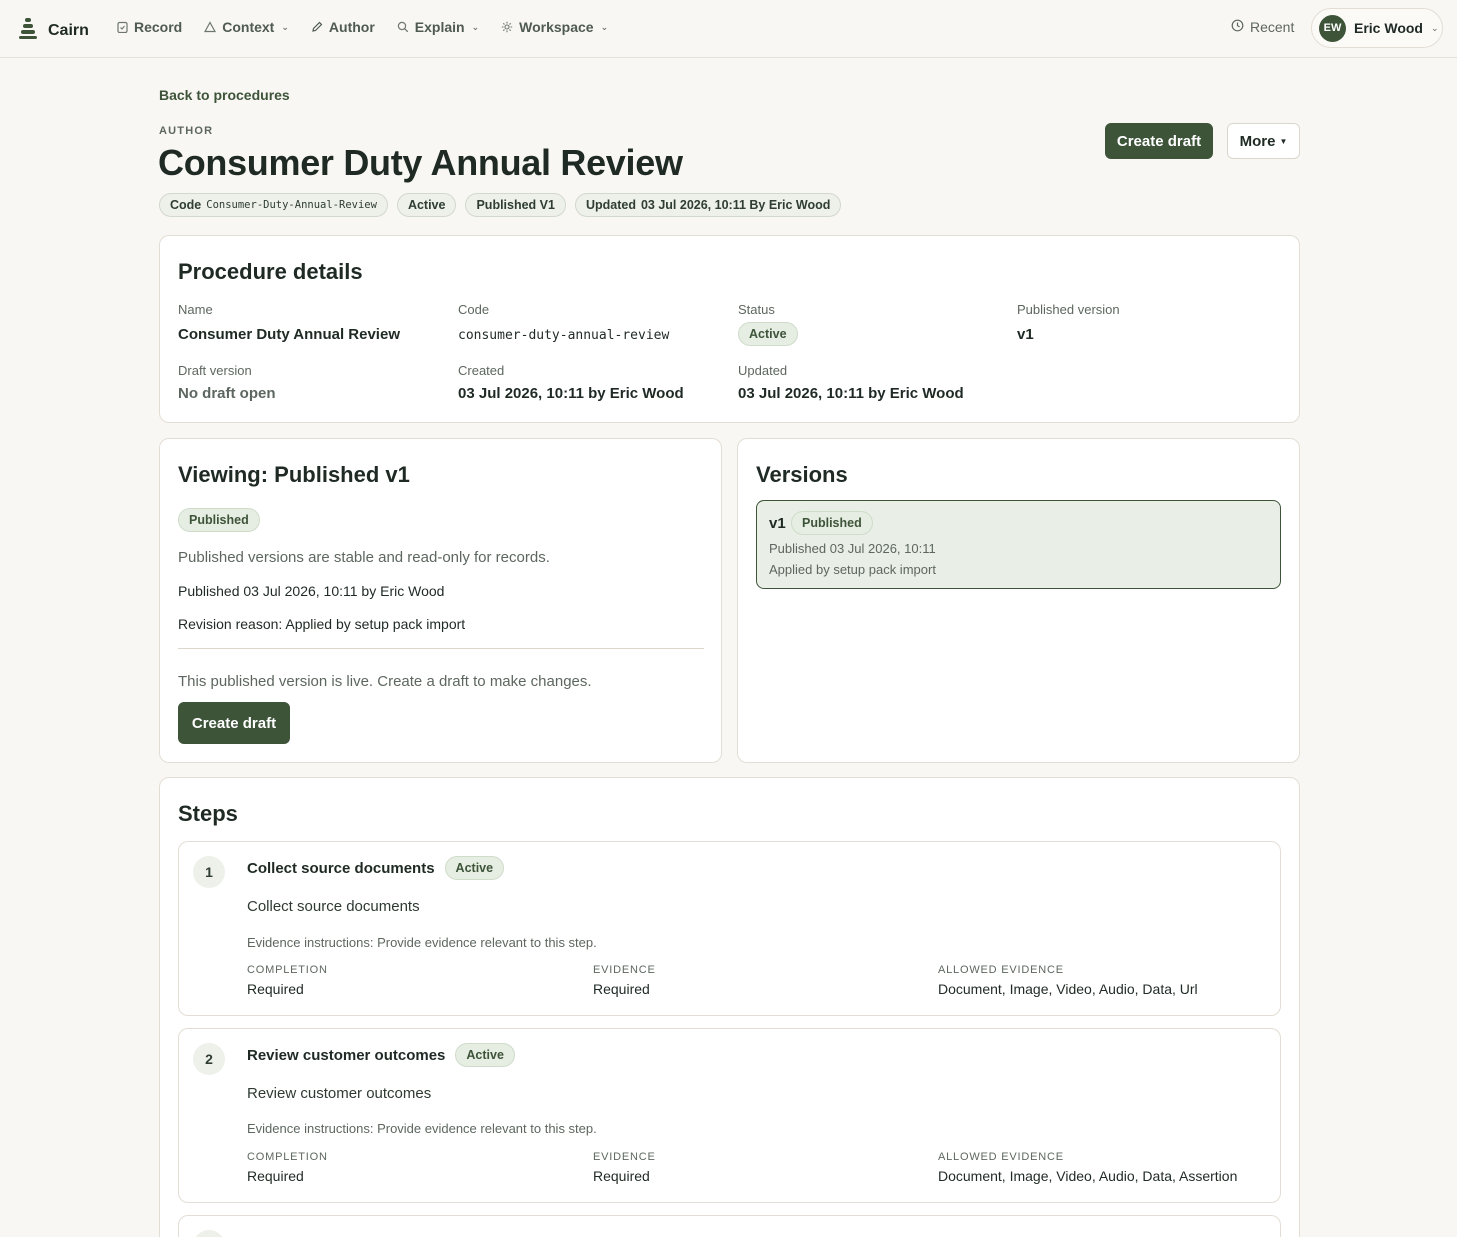  I want to click on divider, so click(441, 648).